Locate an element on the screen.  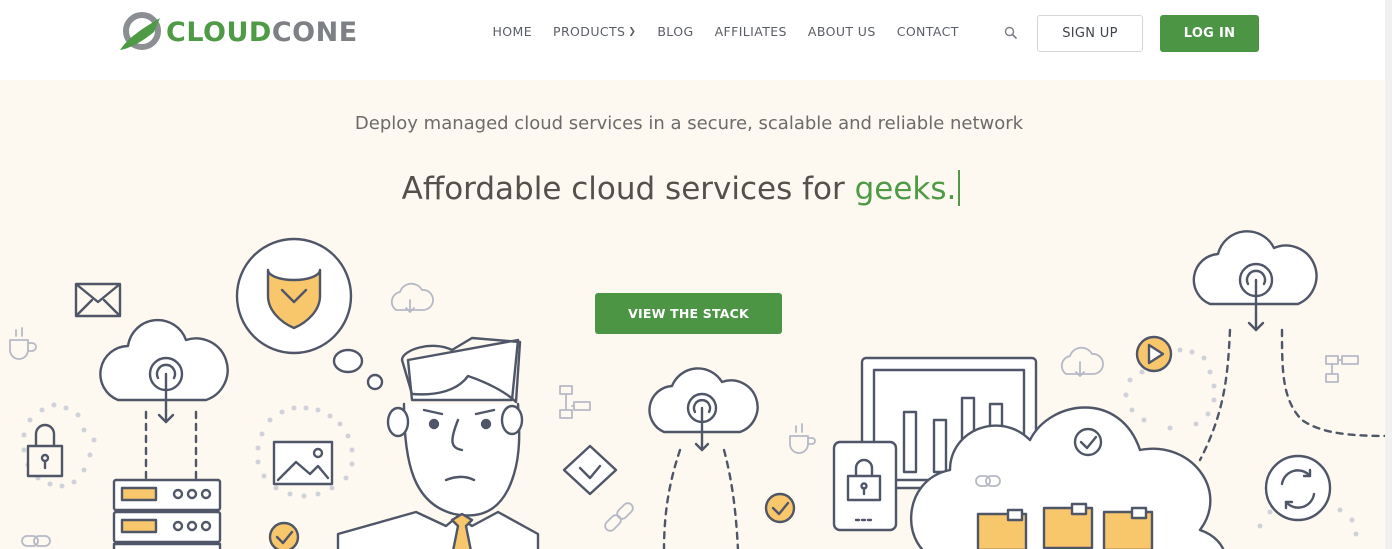
padlock-icon is located at coordinates (45, 450).